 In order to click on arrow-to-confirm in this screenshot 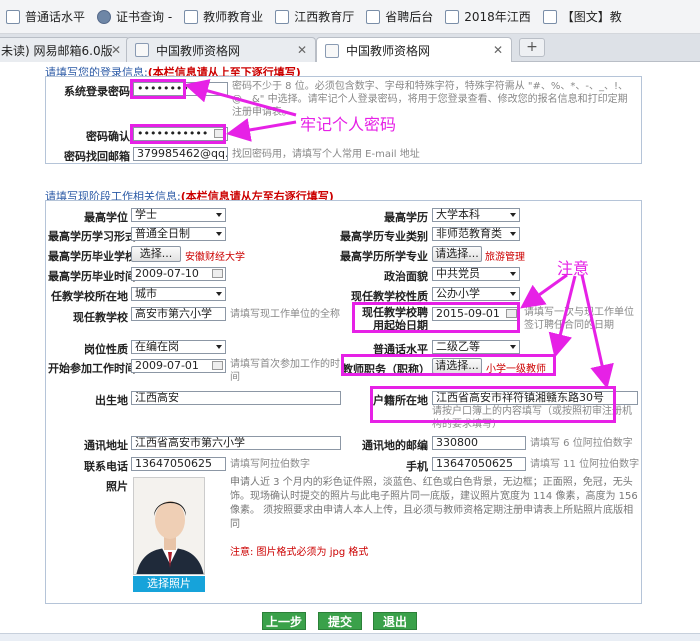, I will do `click(261, 130)`.